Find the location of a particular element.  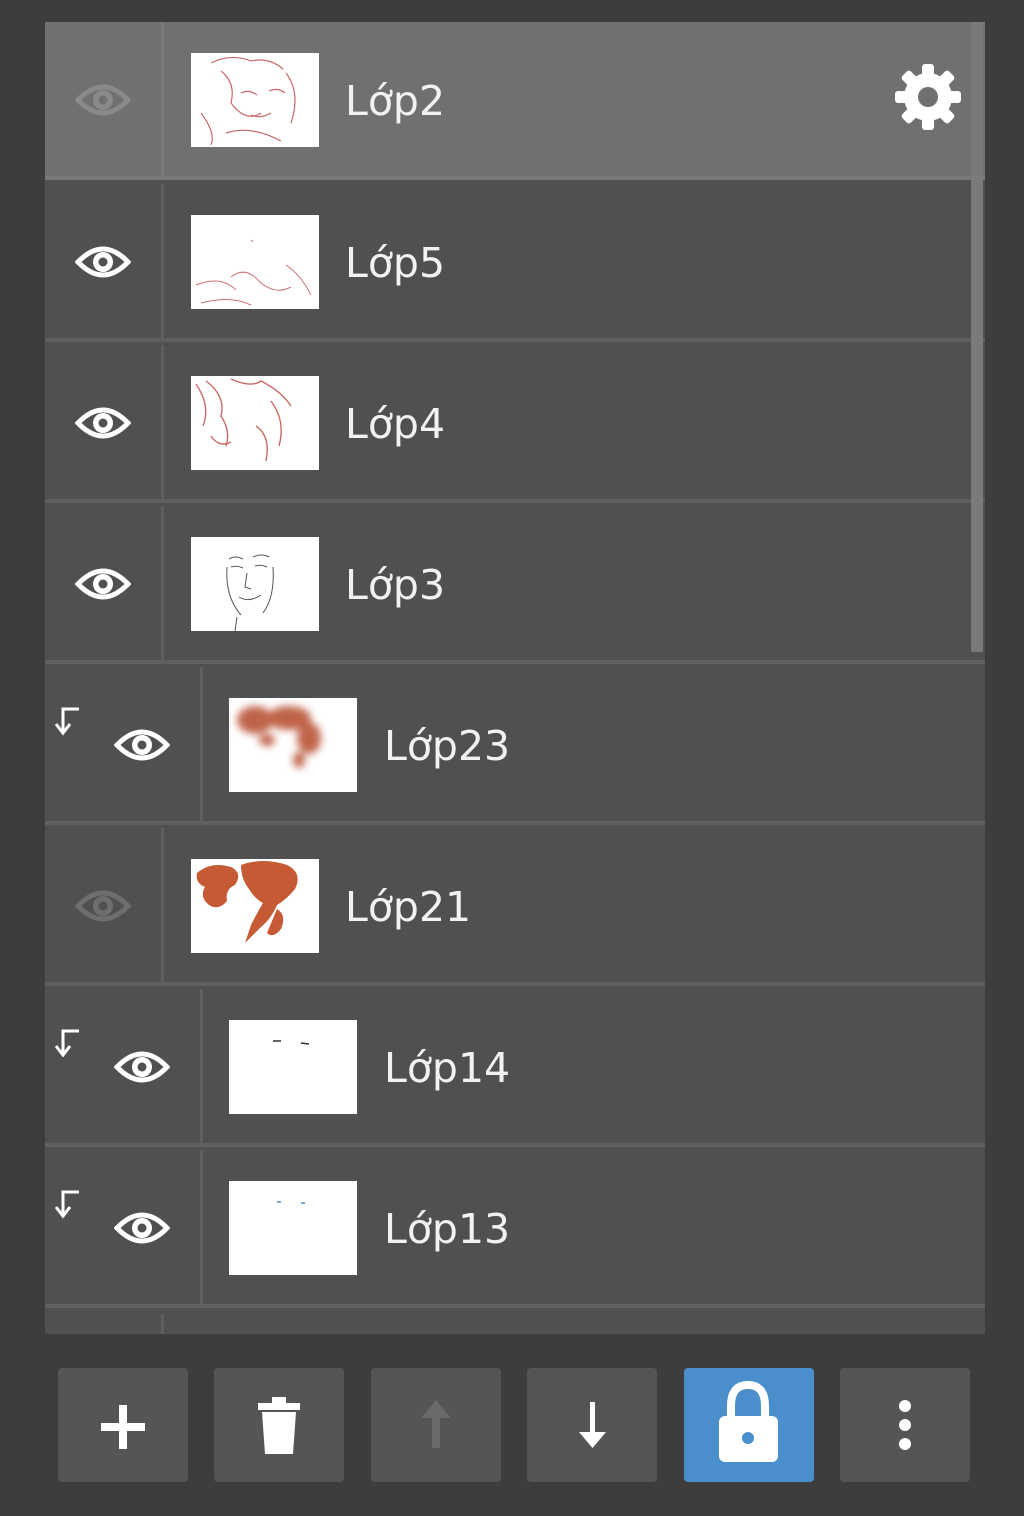

more-vertical-icon is located at coordinates (905, 1425).